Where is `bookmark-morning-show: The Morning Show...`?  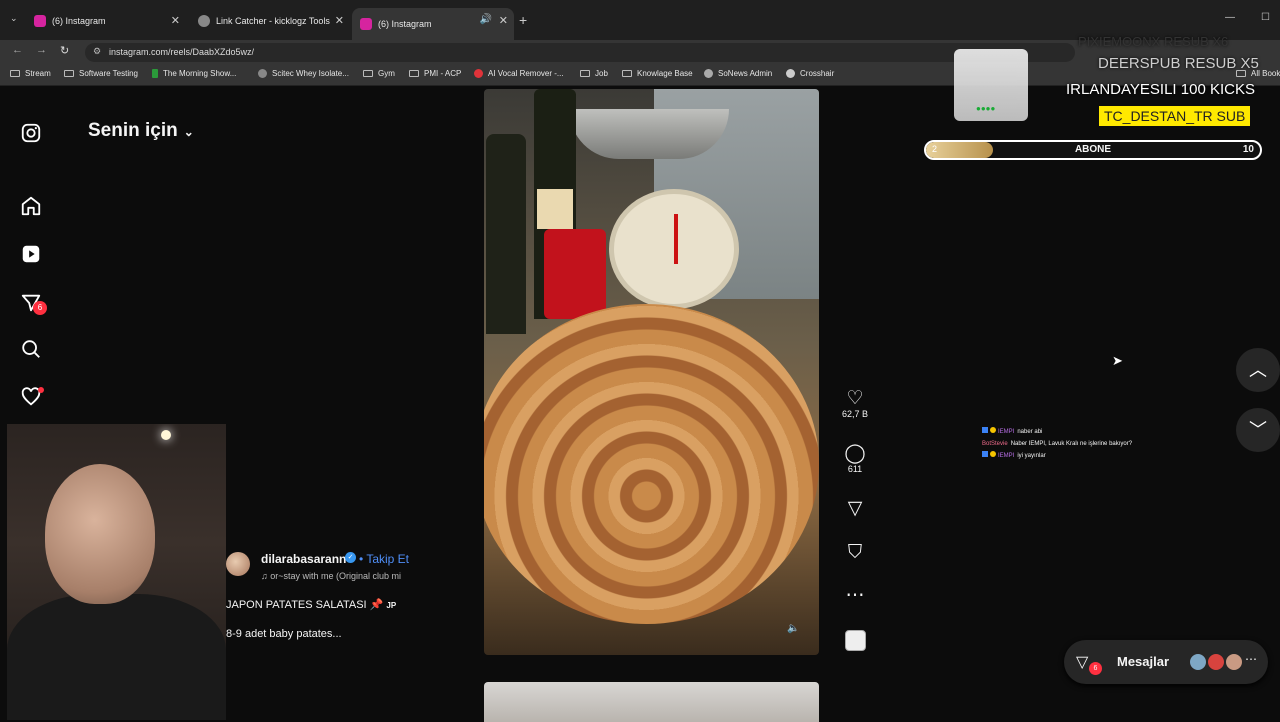
bookmark-morning-show: The Morning Show... is located at coordinates (194, 73).